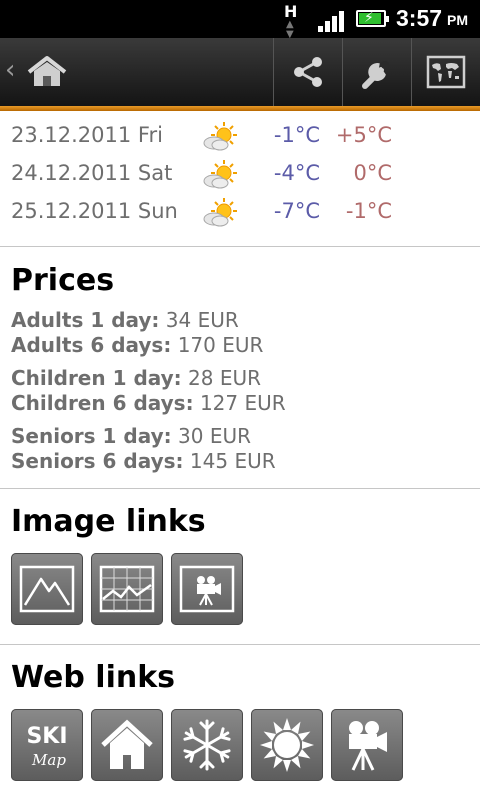 This screenshot has height=800, width=480. I want to click on price-line: Adults 1 day: 34 EUR, so click(125, 320).